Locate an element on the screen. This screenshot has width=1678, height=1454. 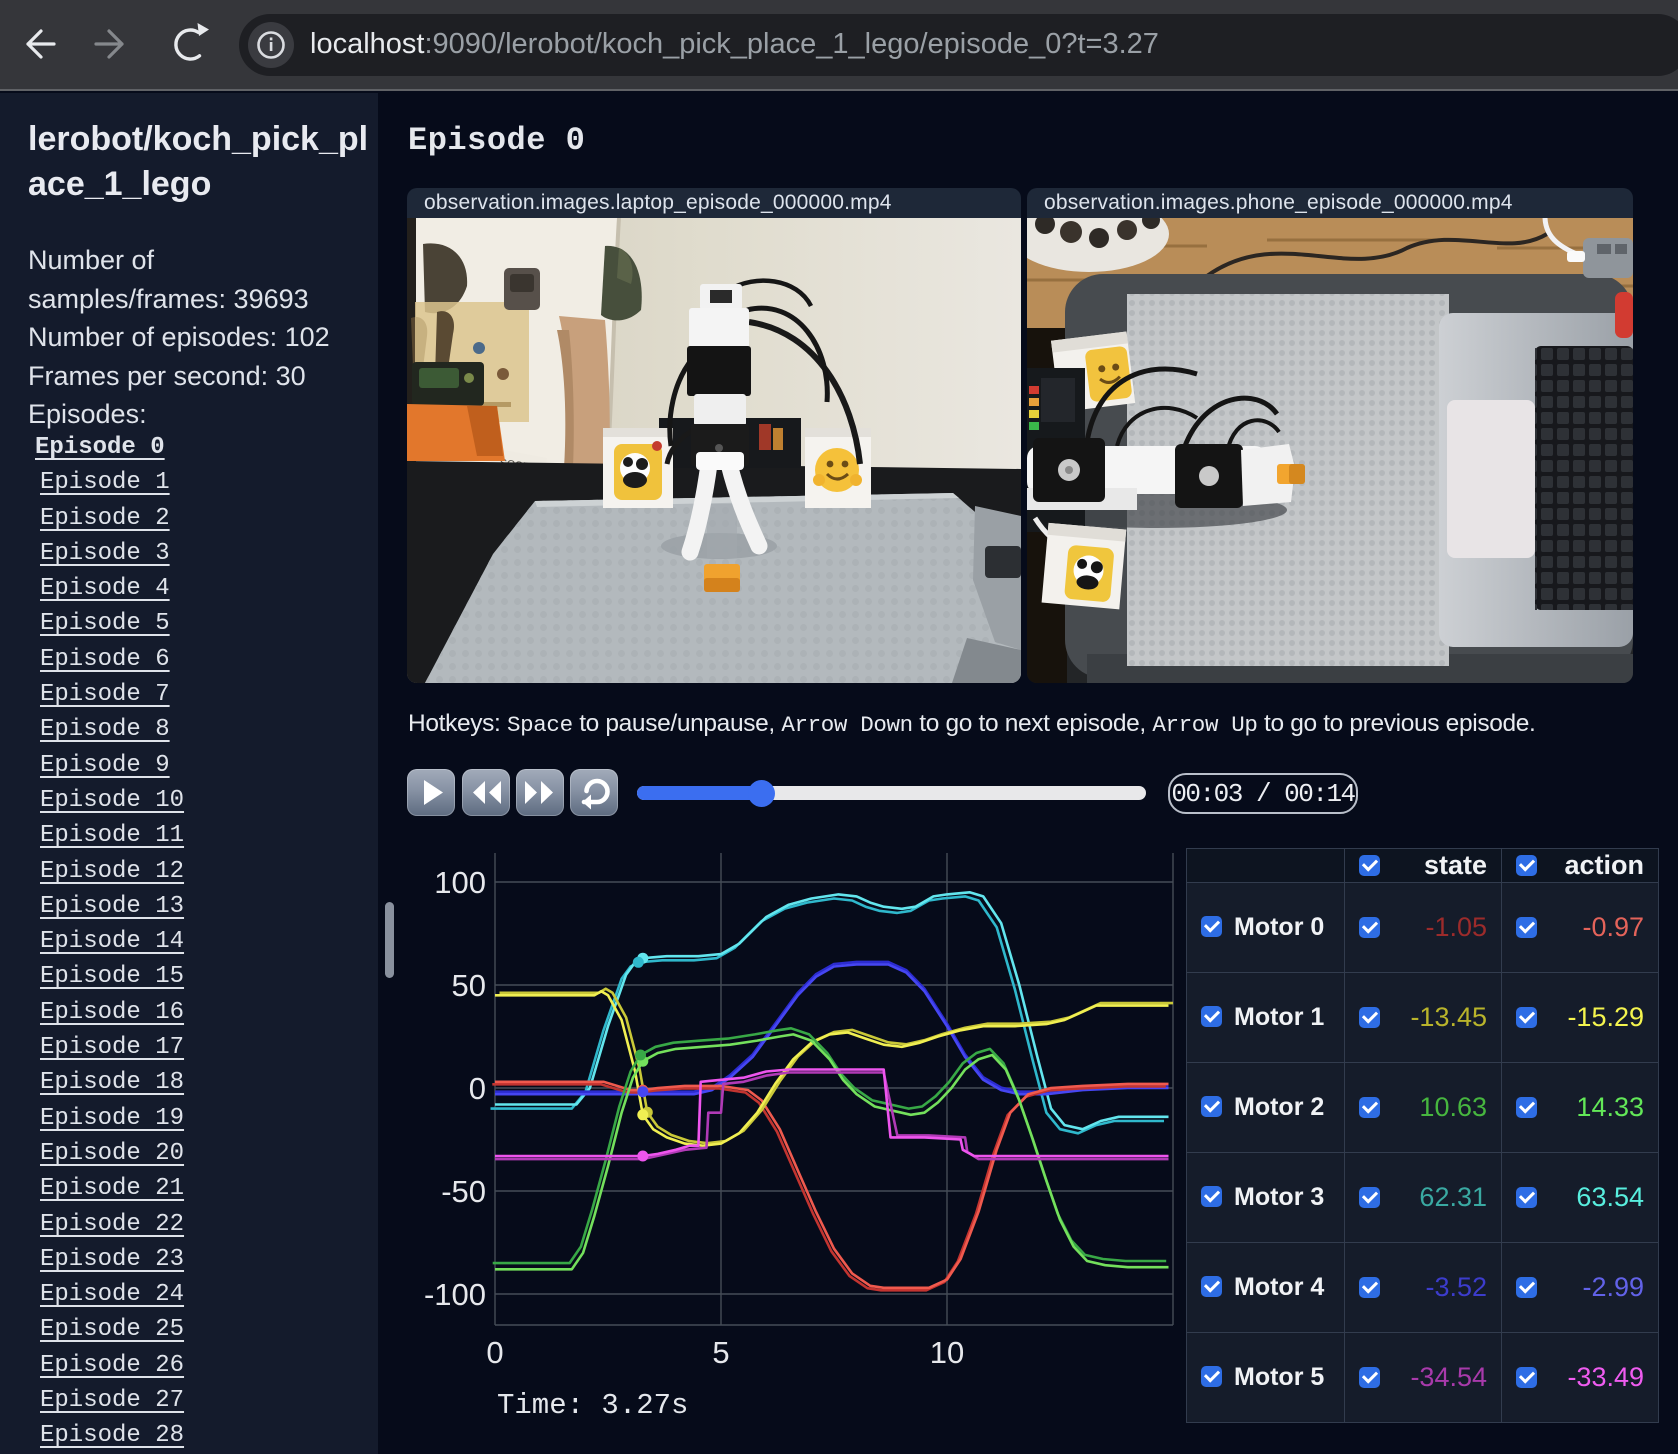
svg-text: -100 is located at coordinates (455, 1294).